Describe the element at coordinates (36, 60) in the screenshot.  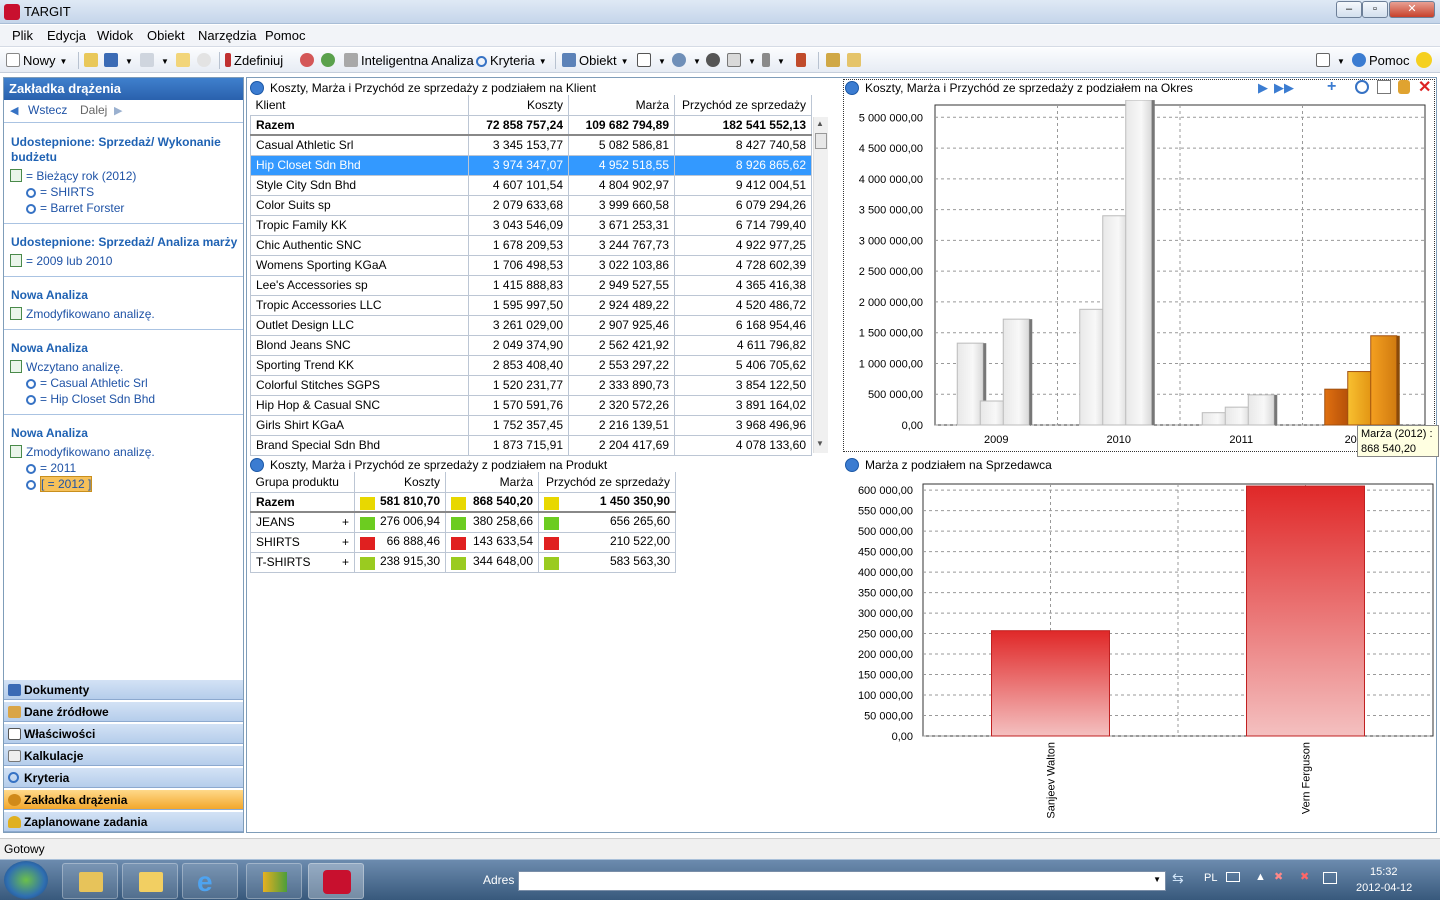
I see `new-button: Nowy ▼` at that location.